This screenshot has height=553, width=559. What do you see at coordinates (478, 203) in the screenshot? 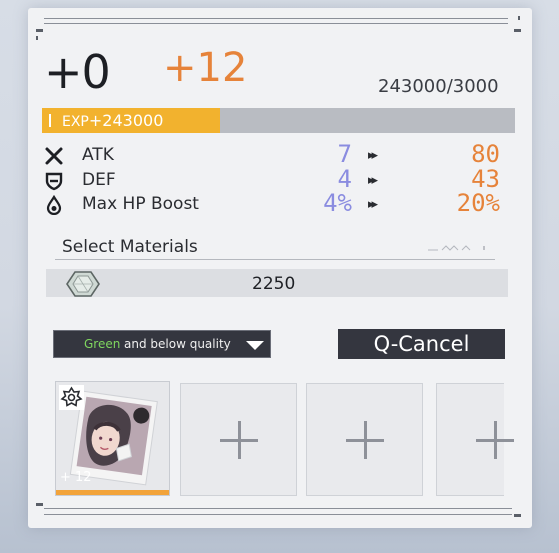
I see `stat-new: 20%` at bounding box center [478, 203].